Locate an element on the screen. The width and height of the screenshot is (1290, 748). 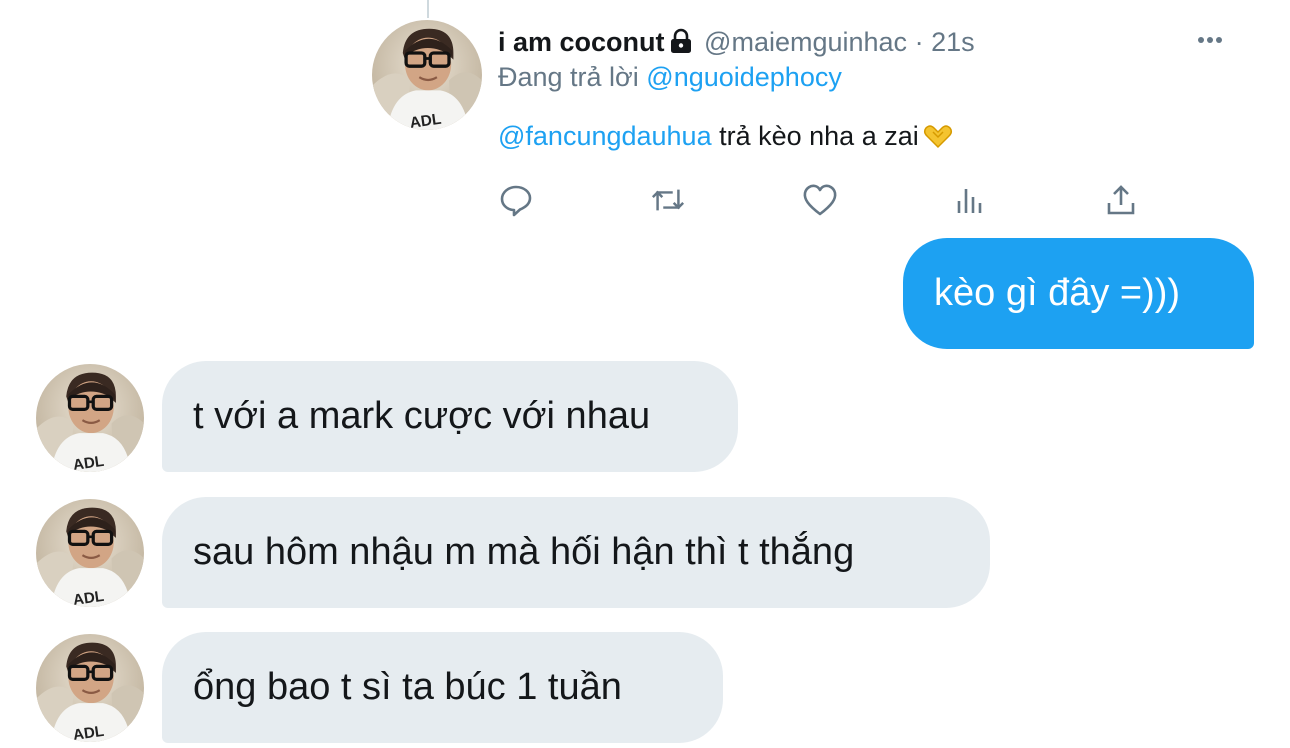
heart-icon is located at coordinates (820, 200).